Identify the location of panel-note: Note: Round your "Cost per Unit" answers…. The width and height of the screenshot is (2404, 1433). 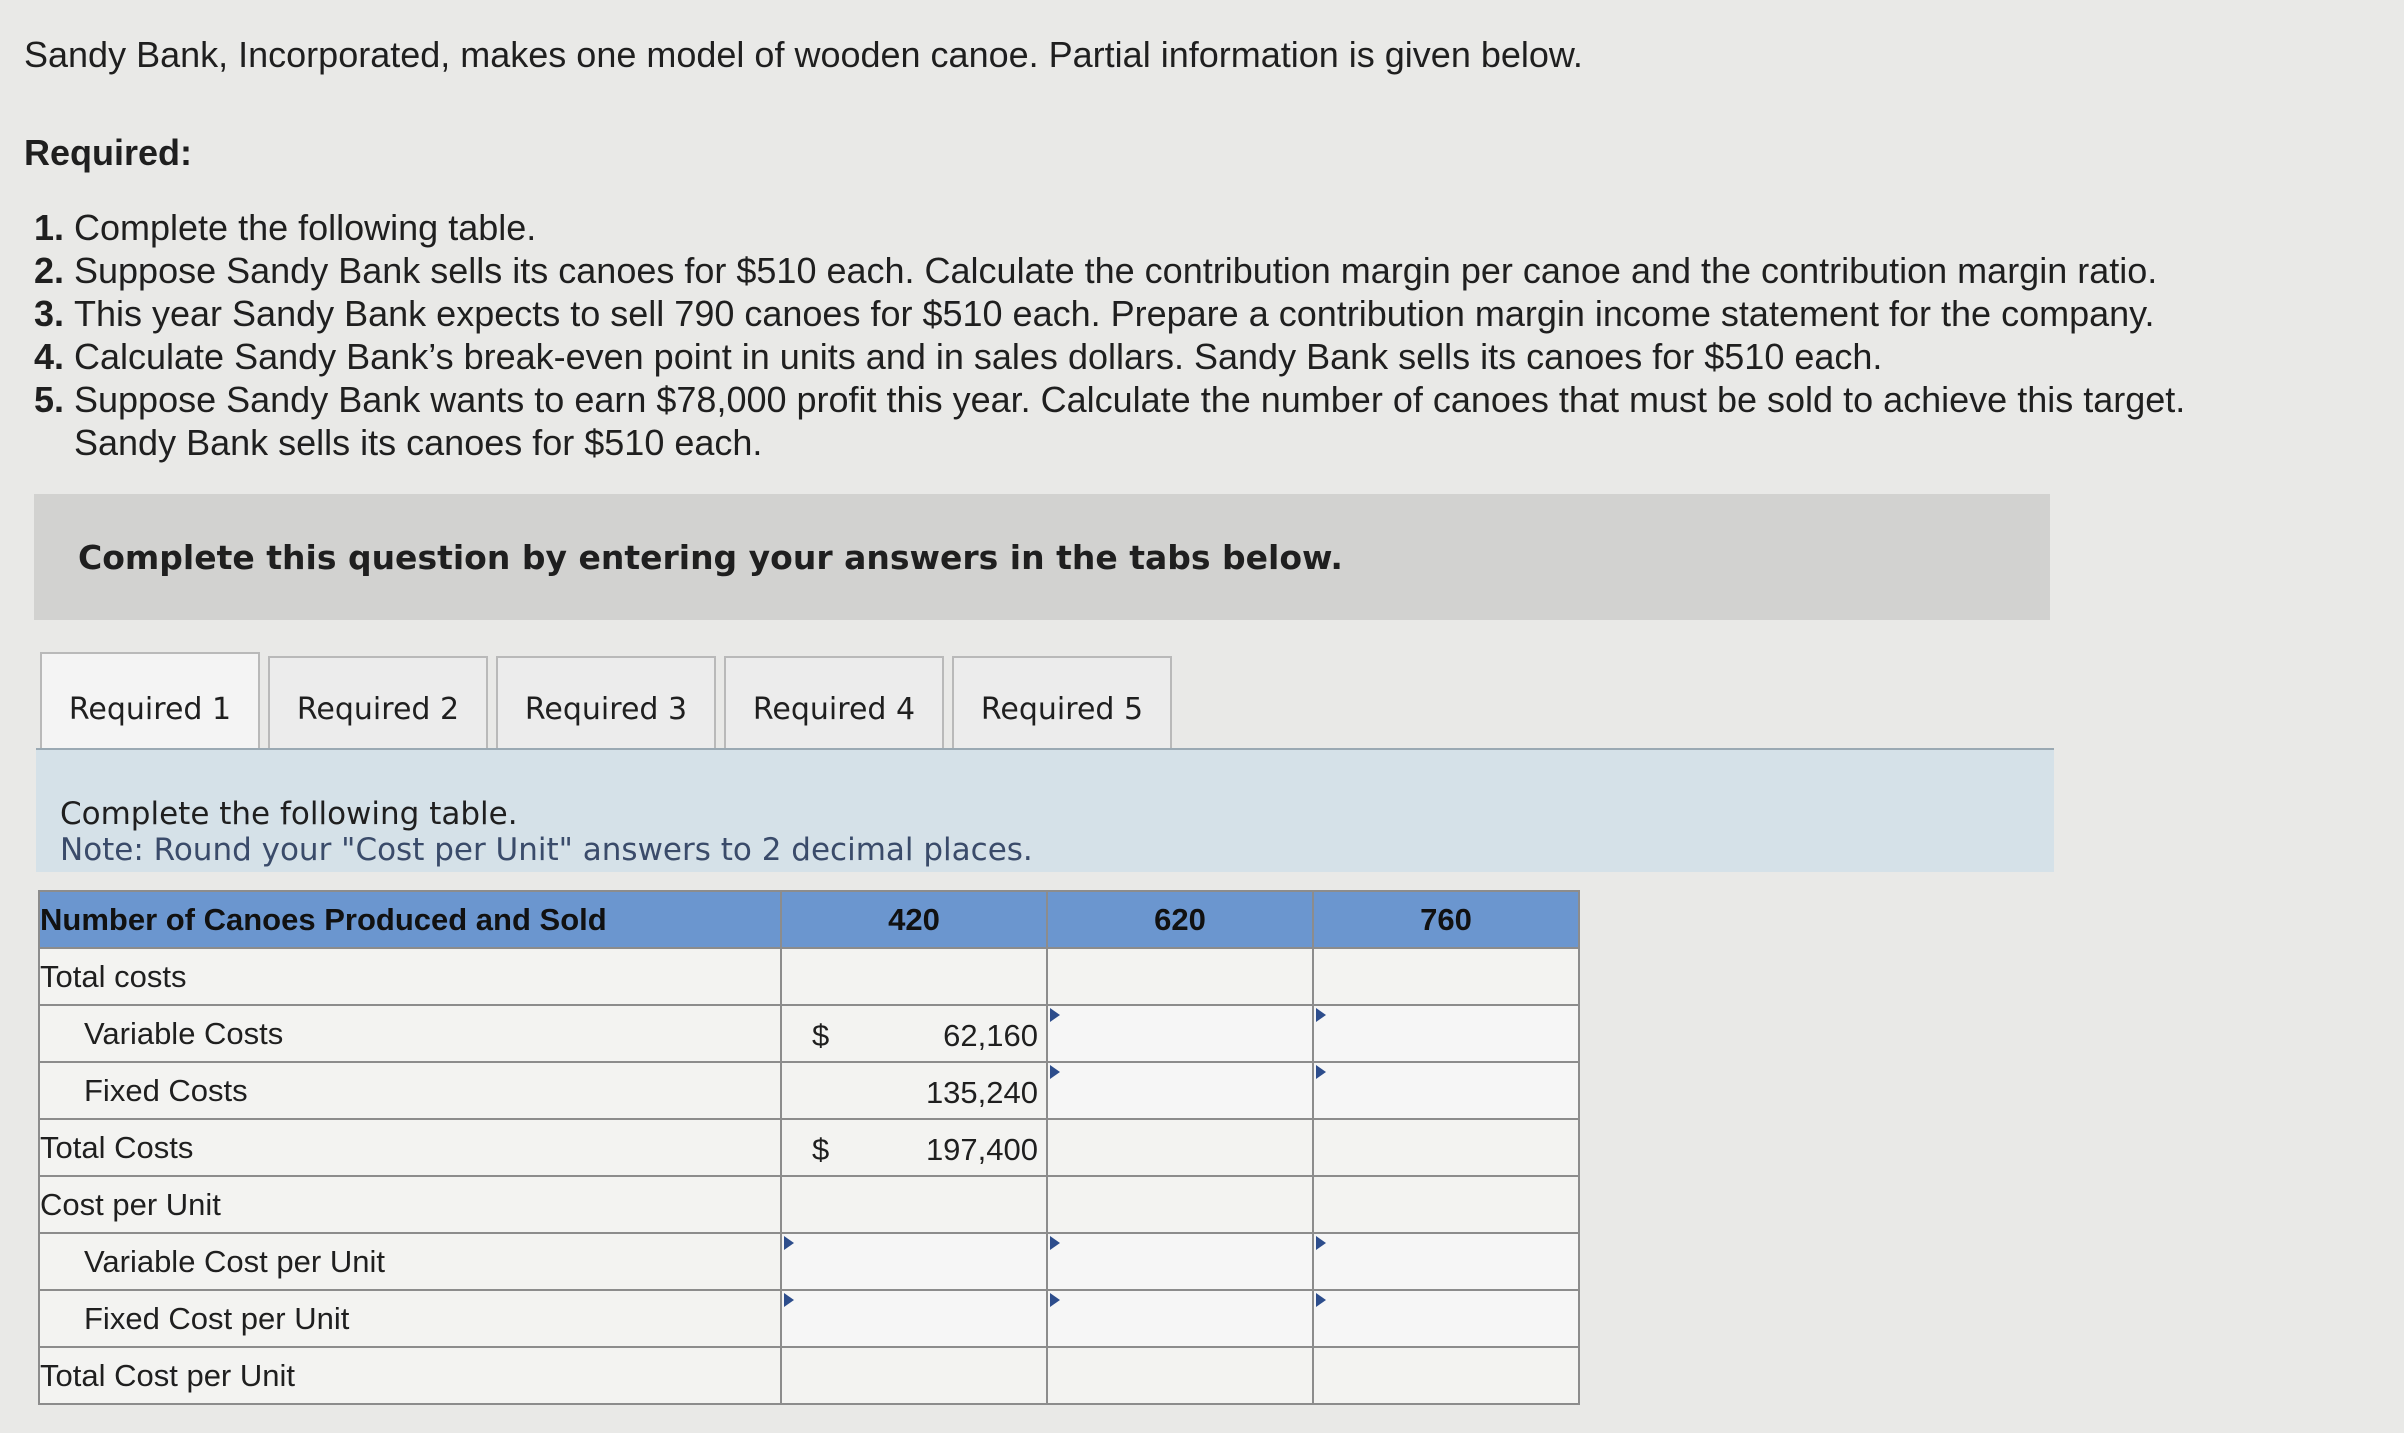
(546, 850).